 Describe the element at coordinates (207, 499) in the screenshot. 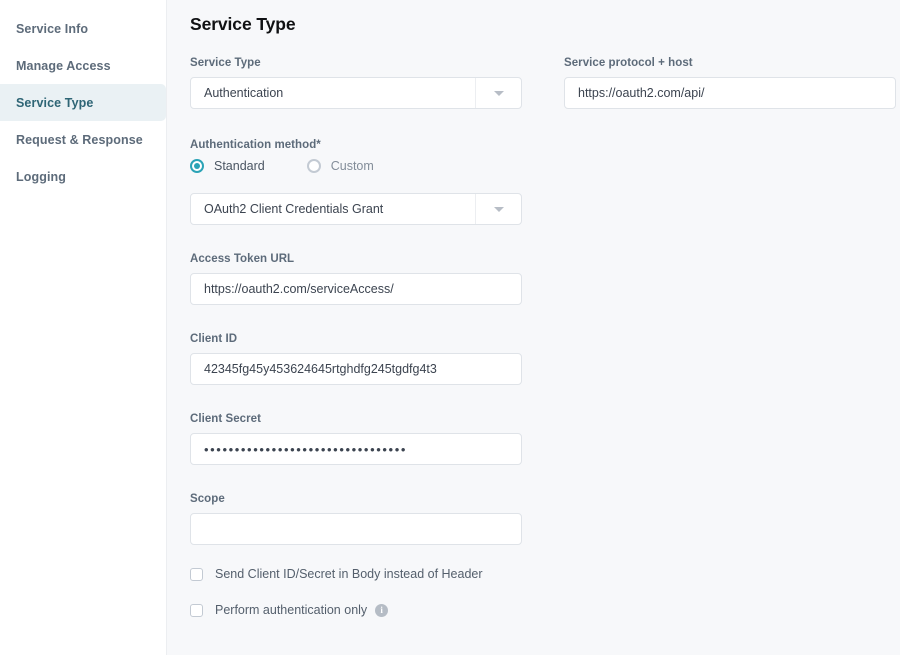

I see `scope-label: Scope` at that location.